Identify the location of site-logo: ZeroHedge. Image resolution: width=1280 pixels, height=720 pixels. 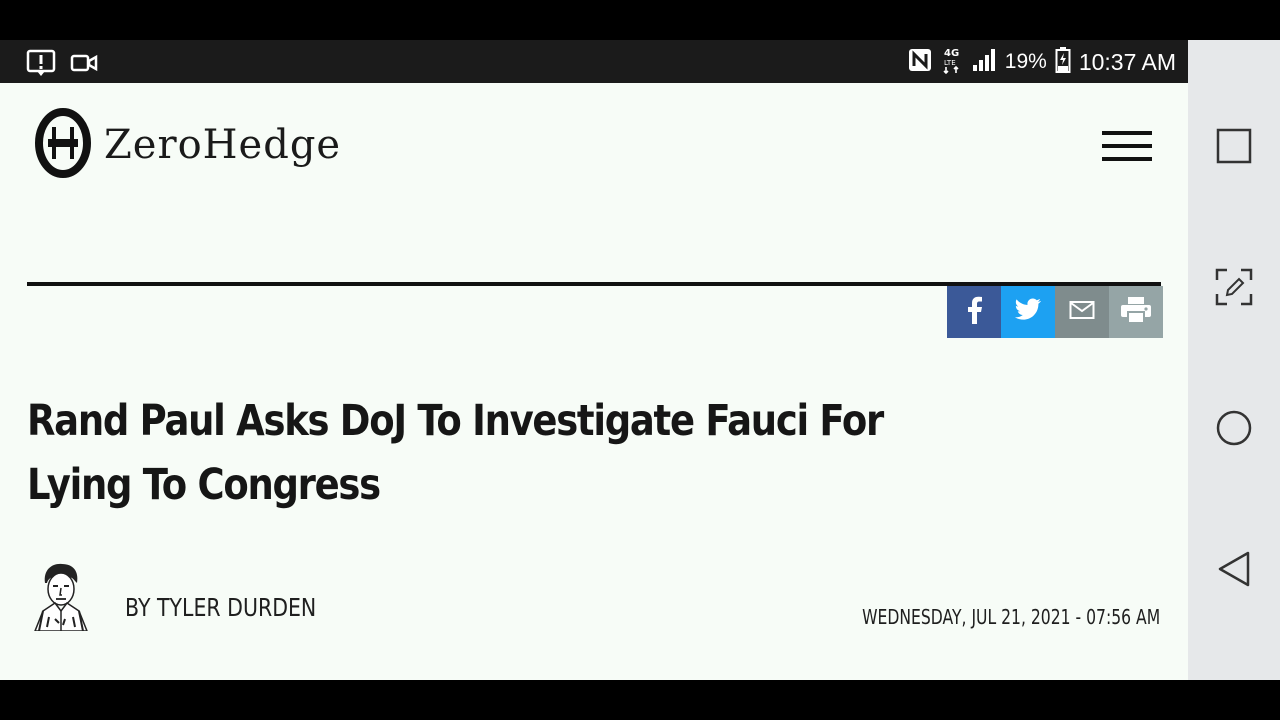
(187, 145).